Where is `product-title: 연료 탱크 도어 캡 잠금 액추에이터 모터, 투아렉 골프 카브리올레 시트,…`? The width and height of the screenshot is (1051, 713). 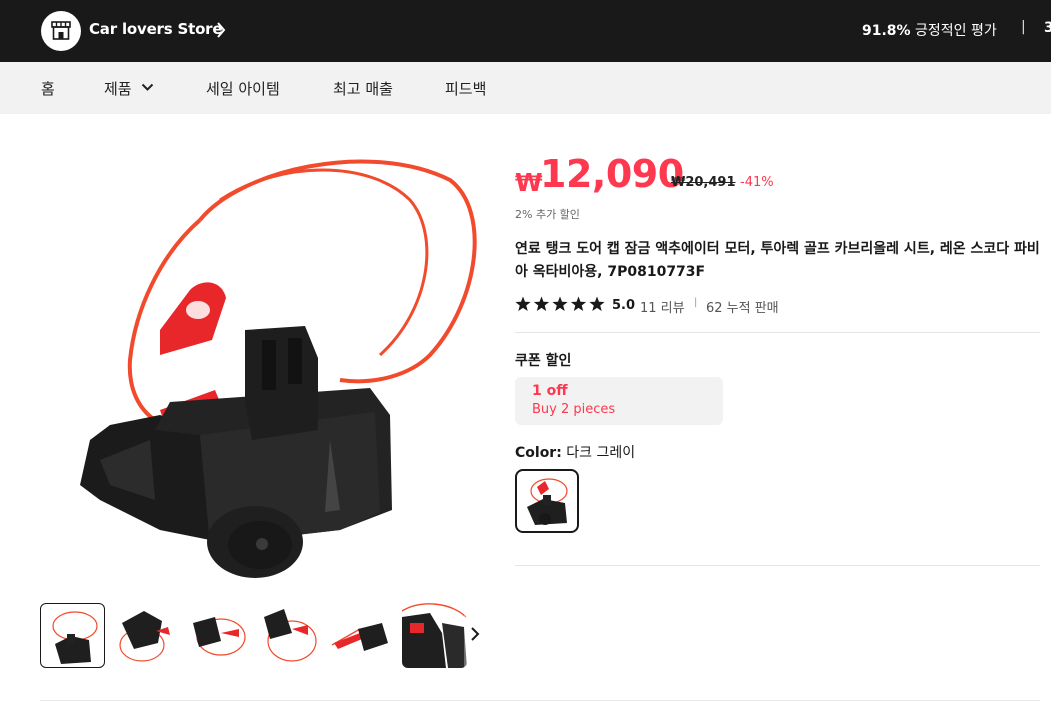
product-title: 연료 탱크 도어 캡 잠금 액추에이터 모터, 투아렉 골프 카브리올레 시트,… is located at coordinates (777, 260).